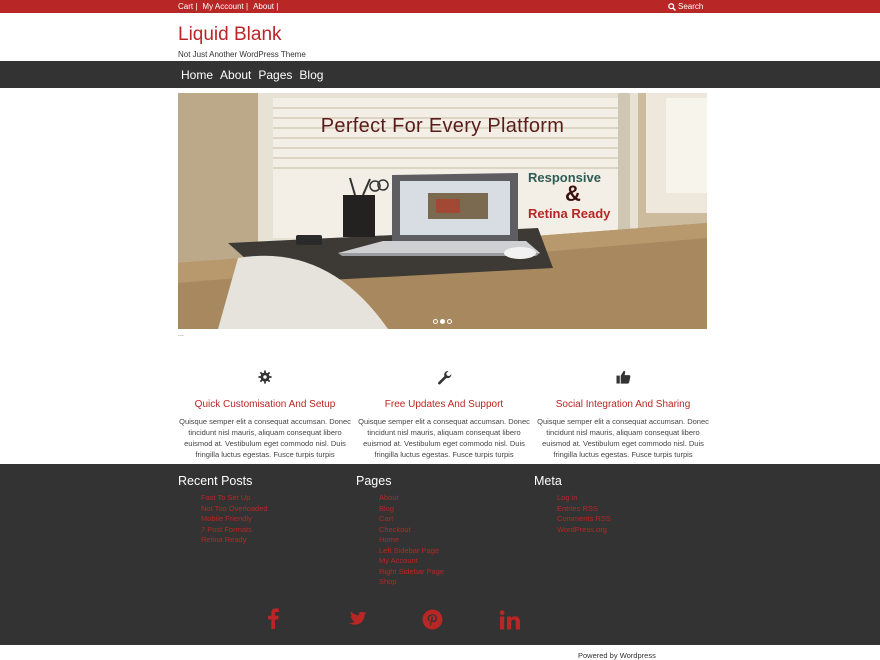 This screenshot has width=880, height=660. Describe the element at coordinates (691, 6) in the screenshot. I see `search-label: Search` at that location.